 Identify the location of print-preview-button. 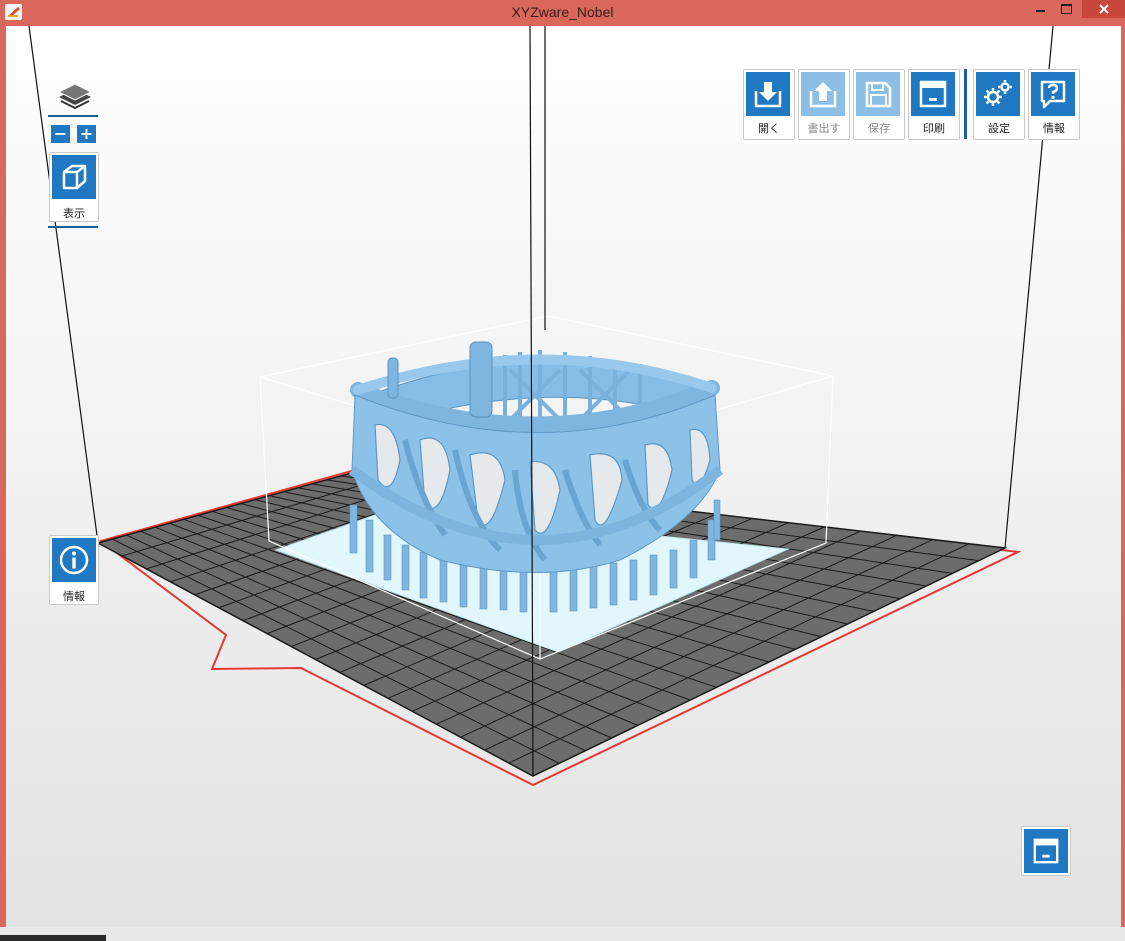
(1046, 851).